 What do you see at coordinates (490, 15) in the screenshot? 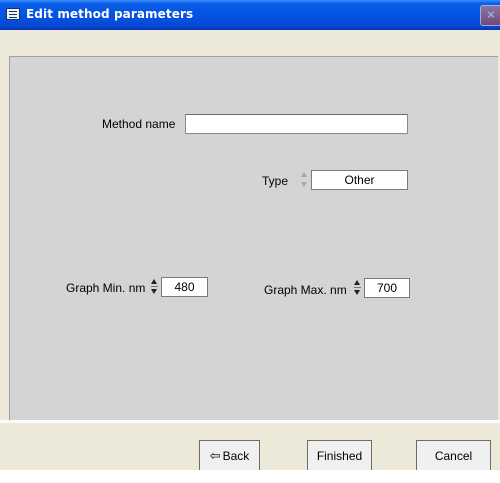
I see `close-button: ×` at bounding box center [490, 15].